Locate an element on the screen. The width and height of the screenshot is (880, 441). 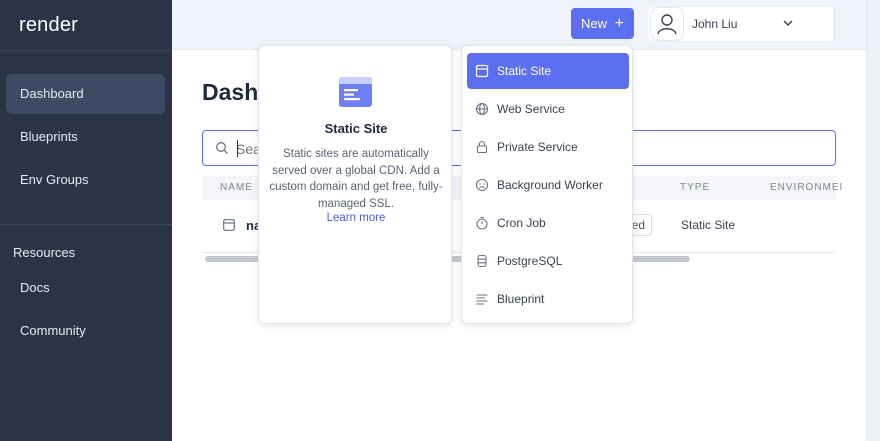
text-caret is located at coordinates (237, 148).